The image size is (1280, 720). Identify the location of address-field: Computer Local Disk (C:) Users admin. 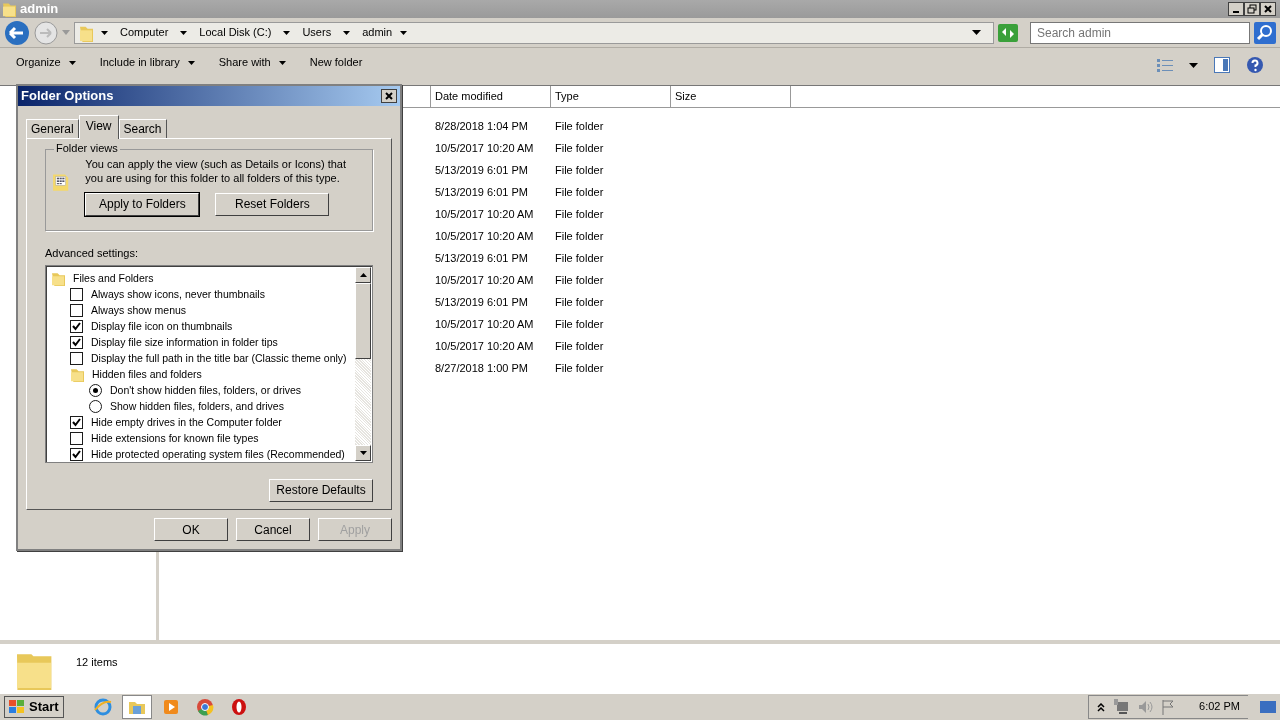
(534, 32).